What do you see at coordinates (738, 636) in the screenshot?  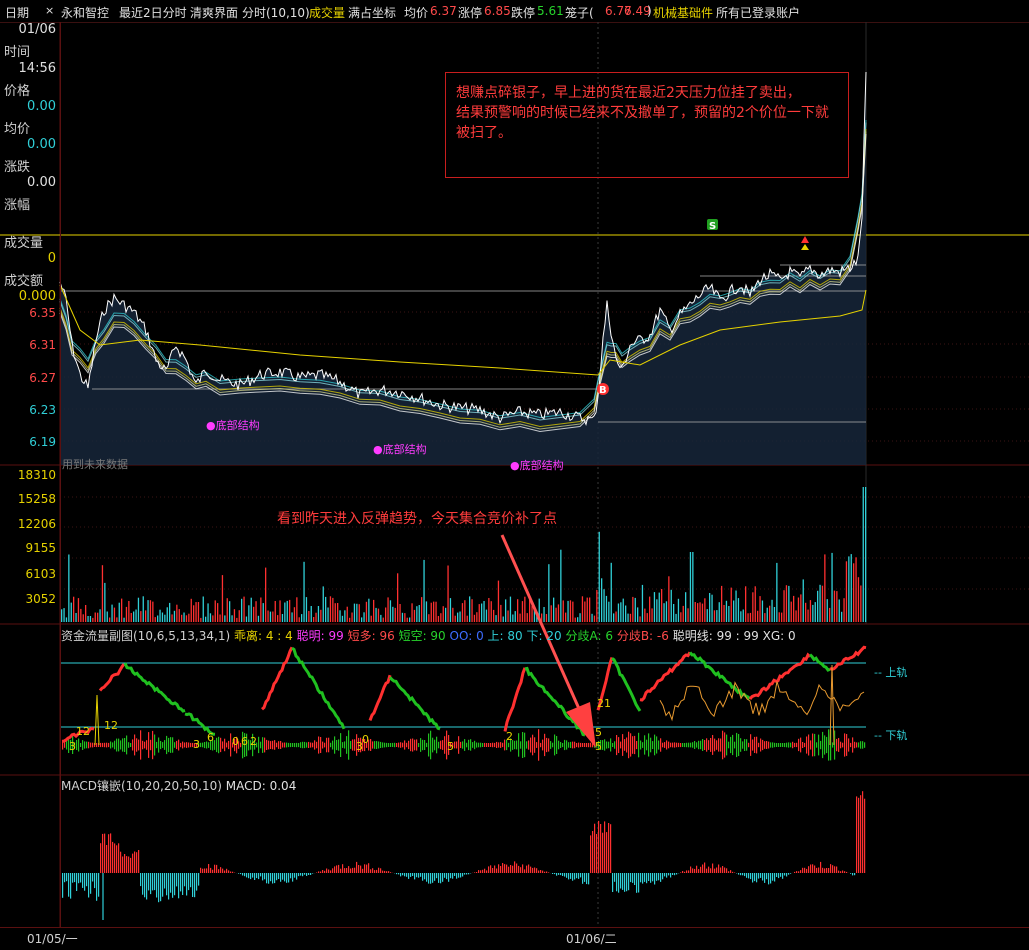 I see `smart-value: 99` at bounding box center [738, 636].